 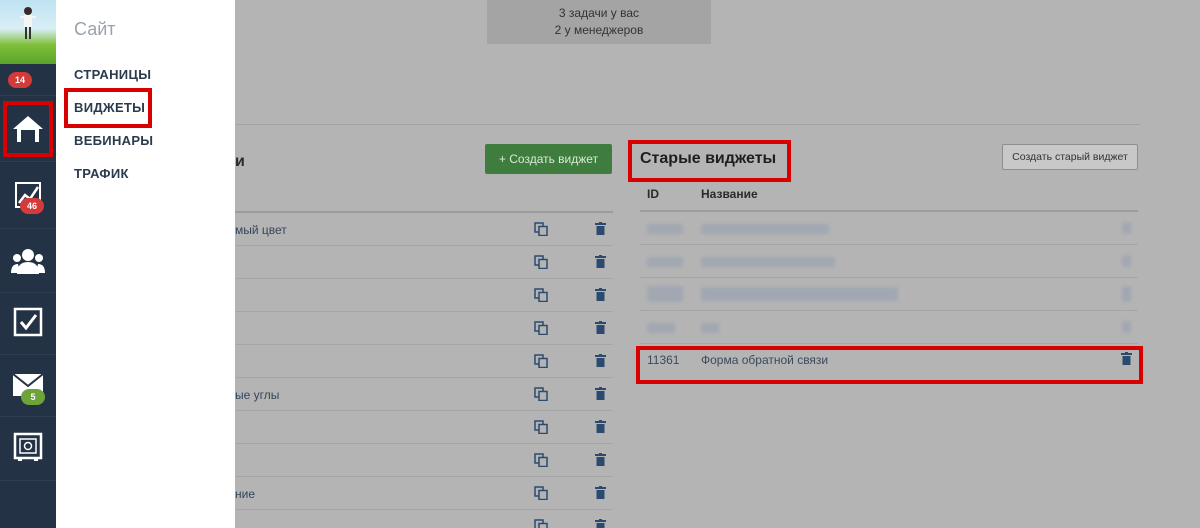 I want to click on create-old-widget-button: Создать старый виджет, so click(x=1070, y=157).